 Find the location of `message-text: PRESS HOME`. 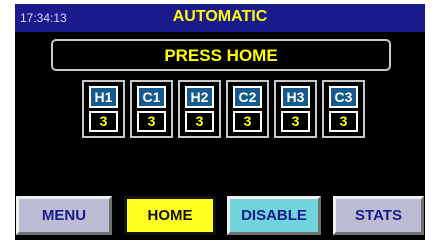

message-text: PRESS HOME is located at coordinates (221, 55).